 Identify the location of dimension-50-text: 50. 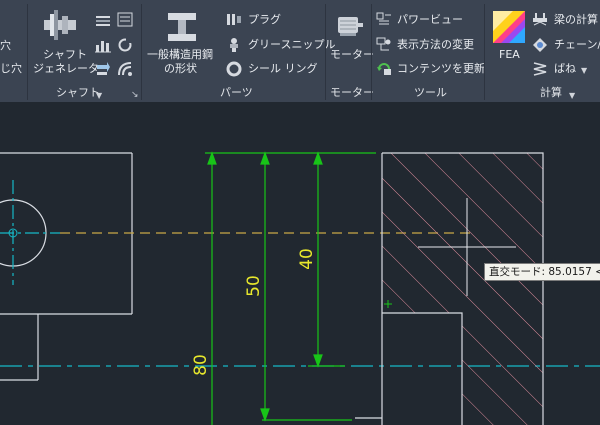
(254, 286).